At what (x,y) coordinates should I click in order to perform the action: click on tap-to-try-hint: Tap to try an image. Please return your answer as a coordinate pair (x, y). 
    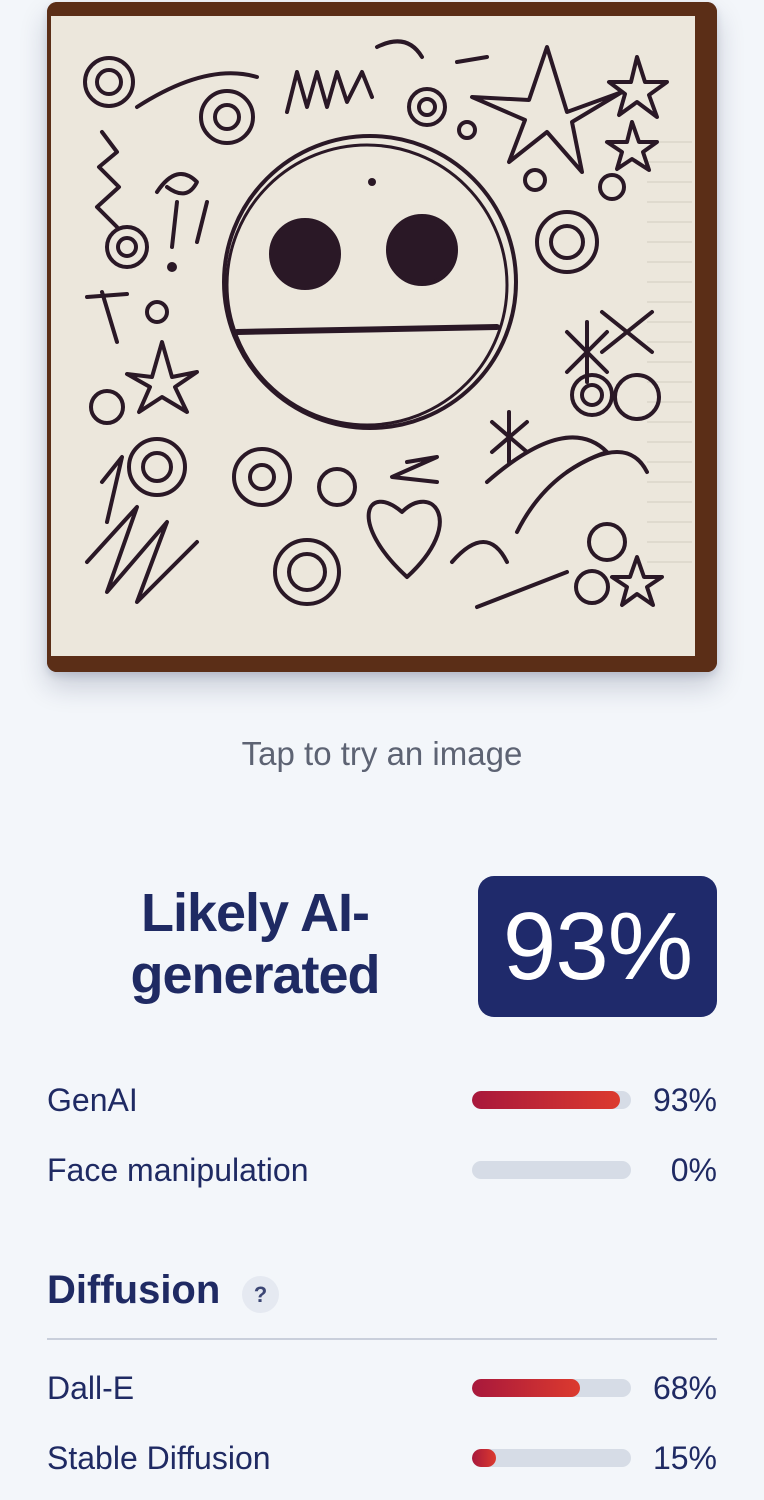
    Looking at the image, I should click on (382, 754).